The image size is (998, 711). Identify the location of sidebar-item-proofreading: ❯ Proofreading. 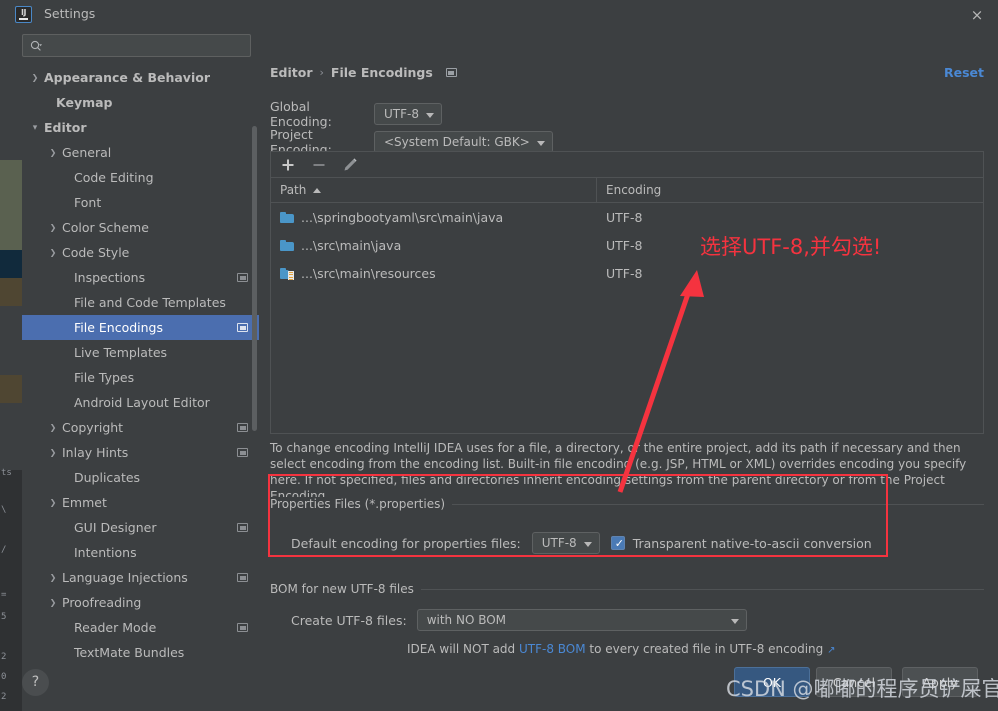
(140, 602).